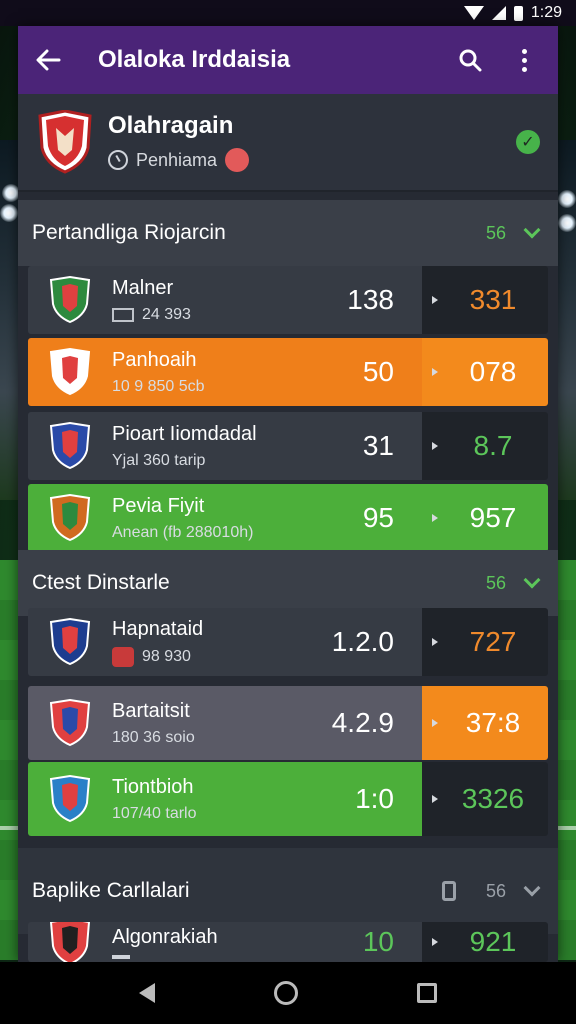 The height and width of the screenshot is (1024, 576). What do you see at coordinates (171, 125) in the screenshot?
I see `team-name: Olahragain` at bounding box center [171, 125].